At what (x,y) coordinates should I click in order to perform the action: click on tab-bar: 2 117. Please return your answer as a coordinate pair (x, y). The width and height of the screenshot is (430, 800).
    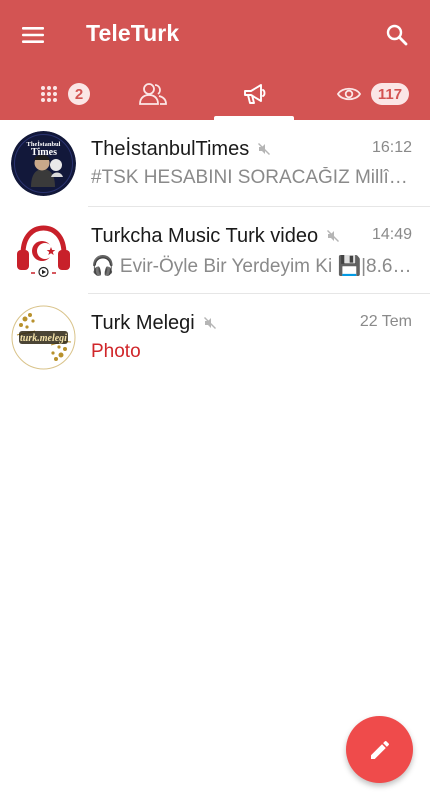
    Looking at the image, I should click on (215, 94).